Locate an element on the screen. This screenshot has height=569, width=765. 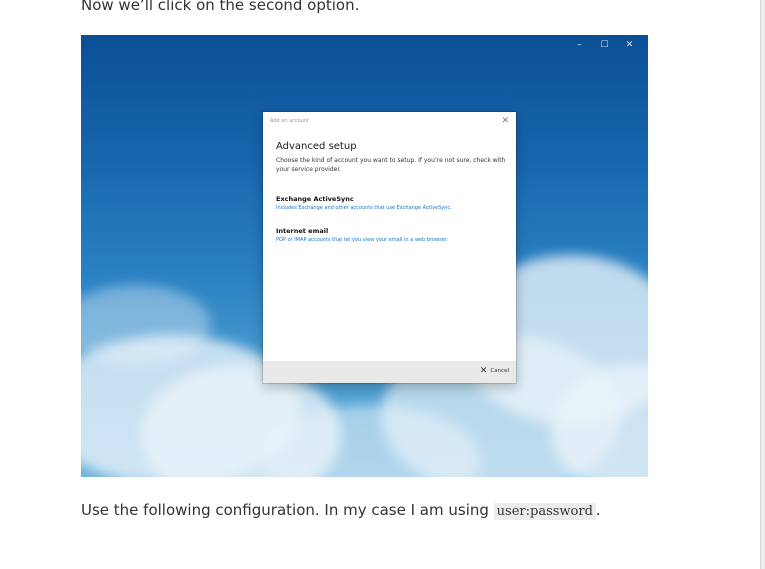
option-title: Exchange ActiveSync is located at coordinates (315, 199).